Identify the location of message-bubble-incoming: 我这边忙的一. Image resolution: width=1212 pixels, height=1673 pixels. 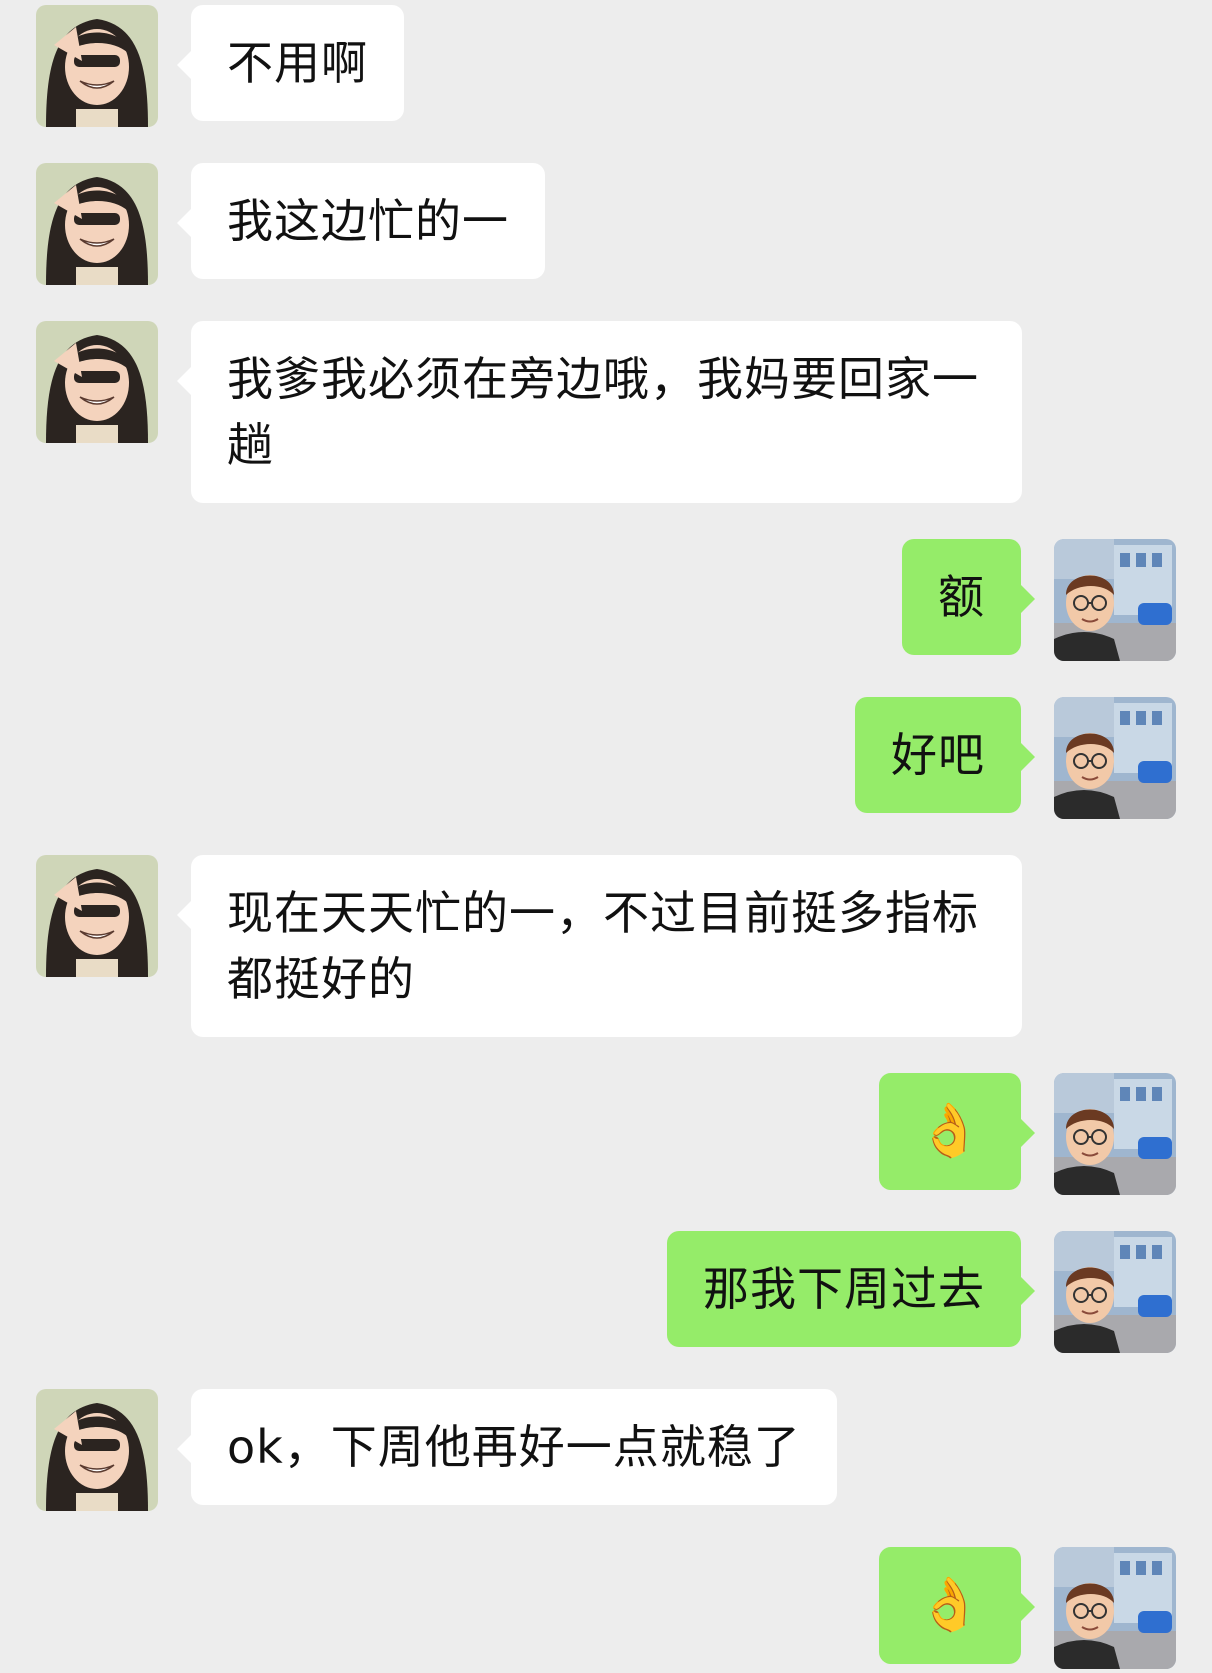
(361, 221).